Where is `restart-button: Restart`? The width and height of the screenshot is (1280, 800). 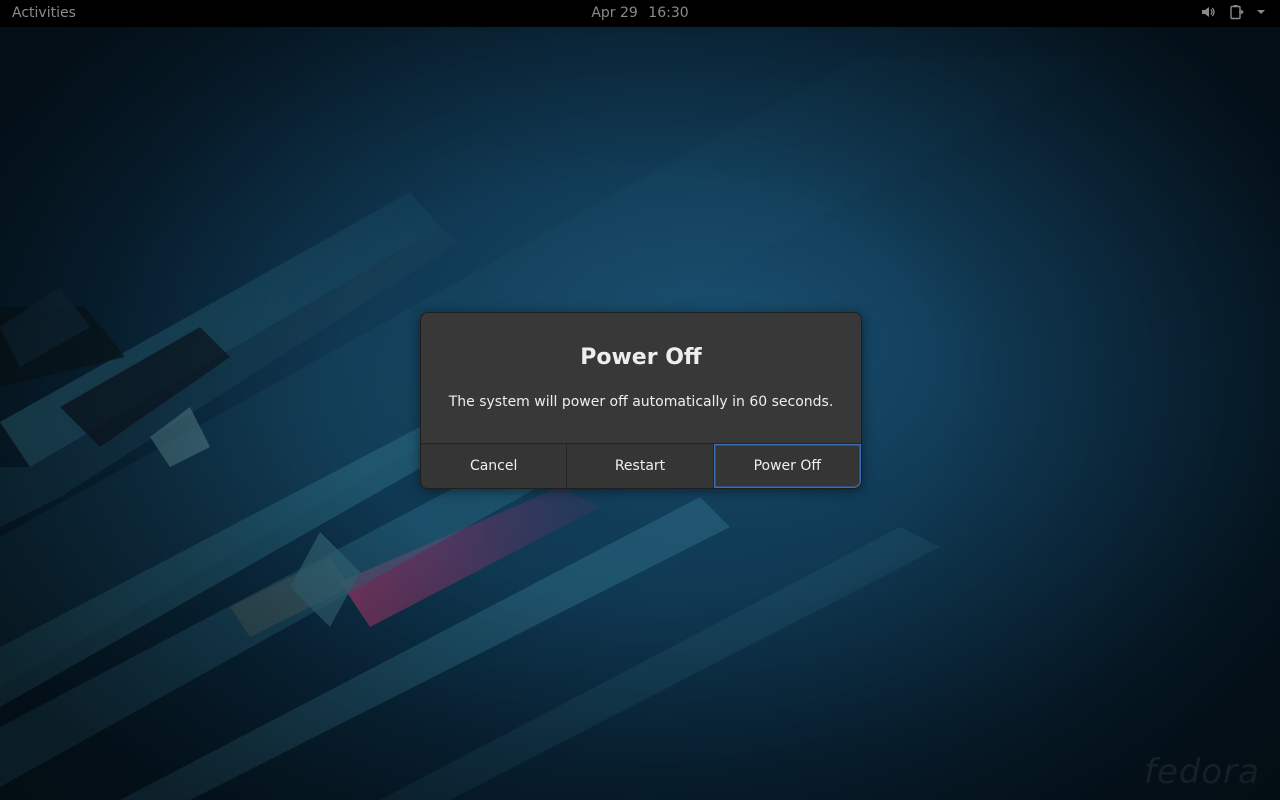
restart-button: Restart is located at coordinates (640, 466).